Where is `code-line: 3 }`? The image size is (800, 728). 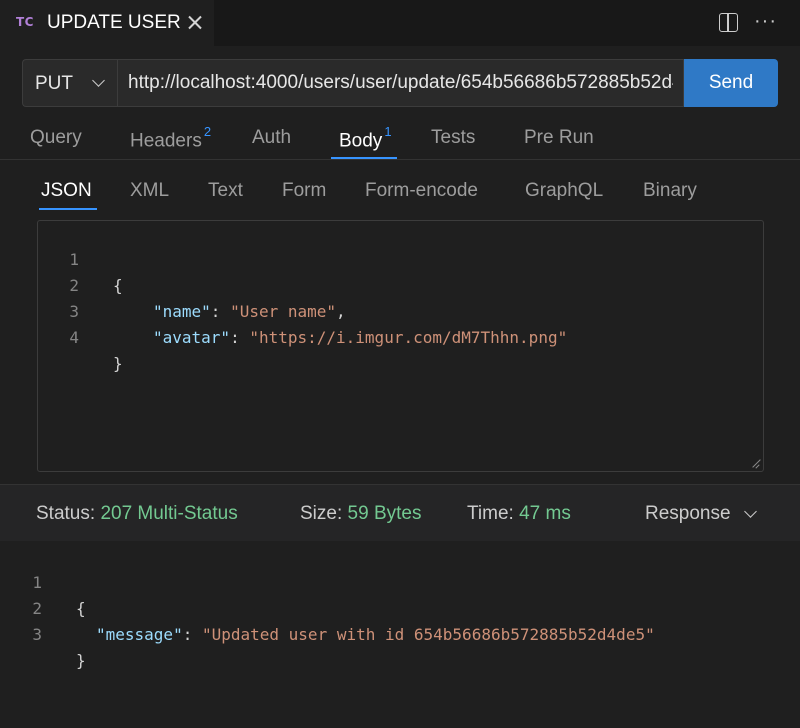
code-line: 3 } is located at coordinates (400, 633).